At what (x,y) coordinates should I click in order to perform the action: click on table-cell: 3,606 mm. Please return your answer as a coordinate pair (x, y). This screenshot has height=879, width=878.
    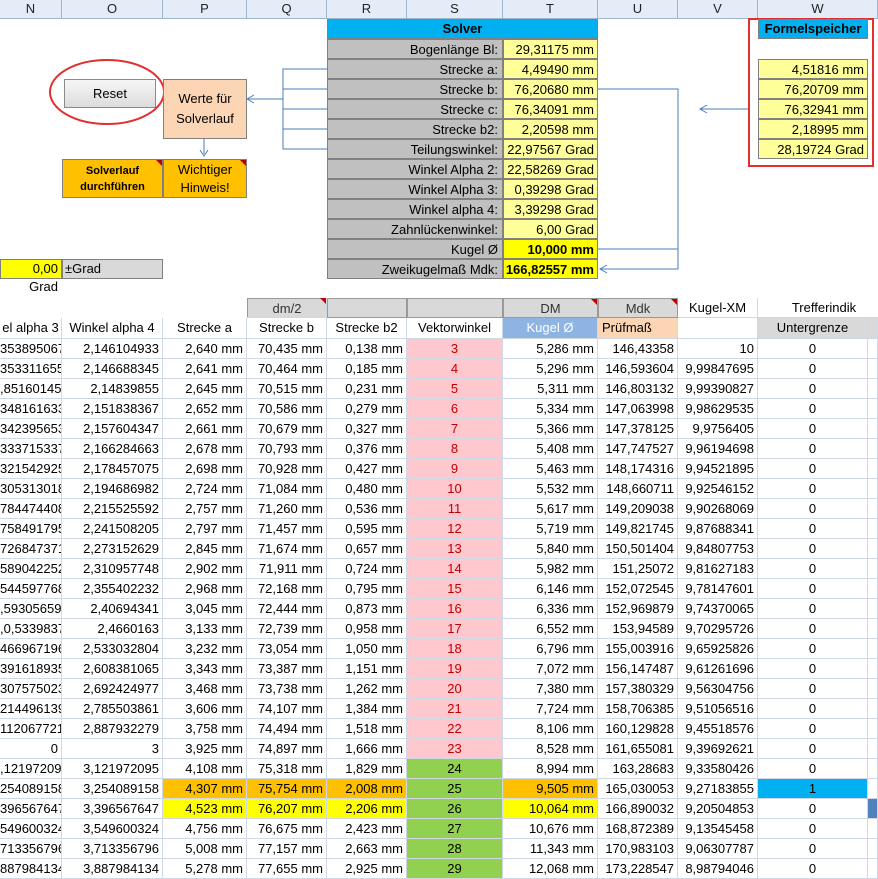
    Looking at the image, I should click on (205, 709).